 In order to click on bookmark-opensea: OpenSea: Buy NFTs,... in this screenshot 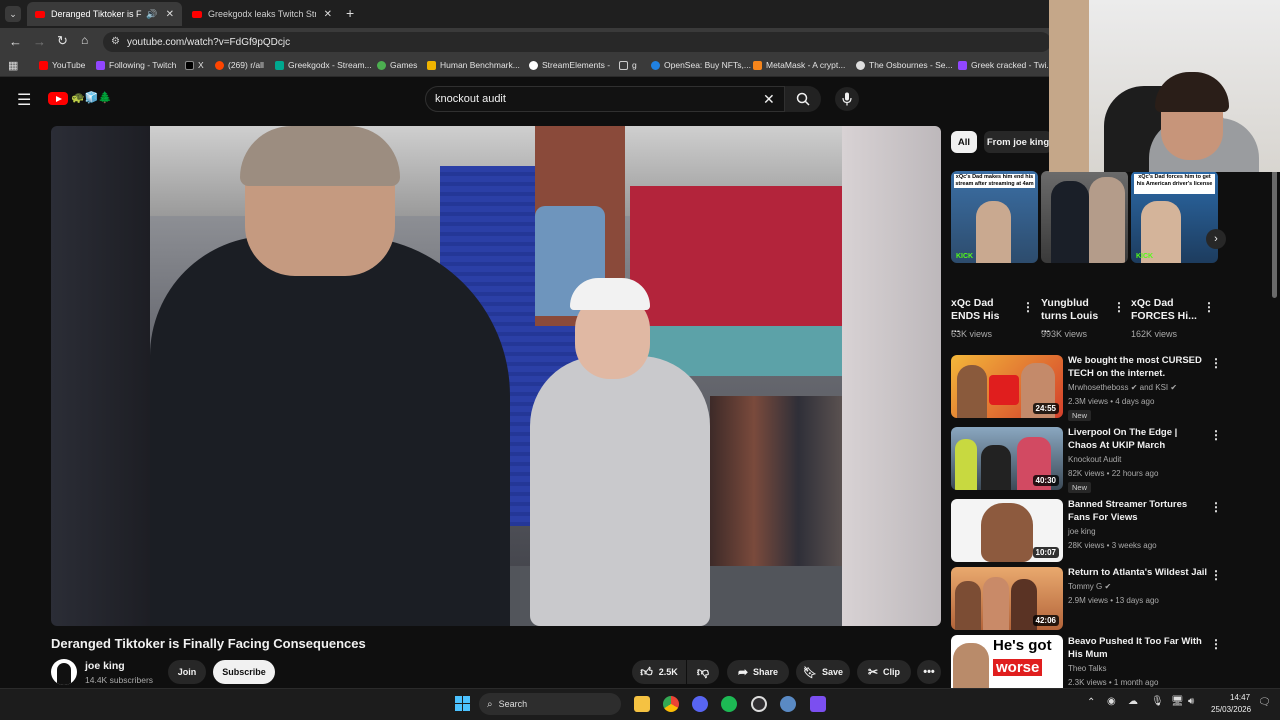, I will do `click(701, 65)`.